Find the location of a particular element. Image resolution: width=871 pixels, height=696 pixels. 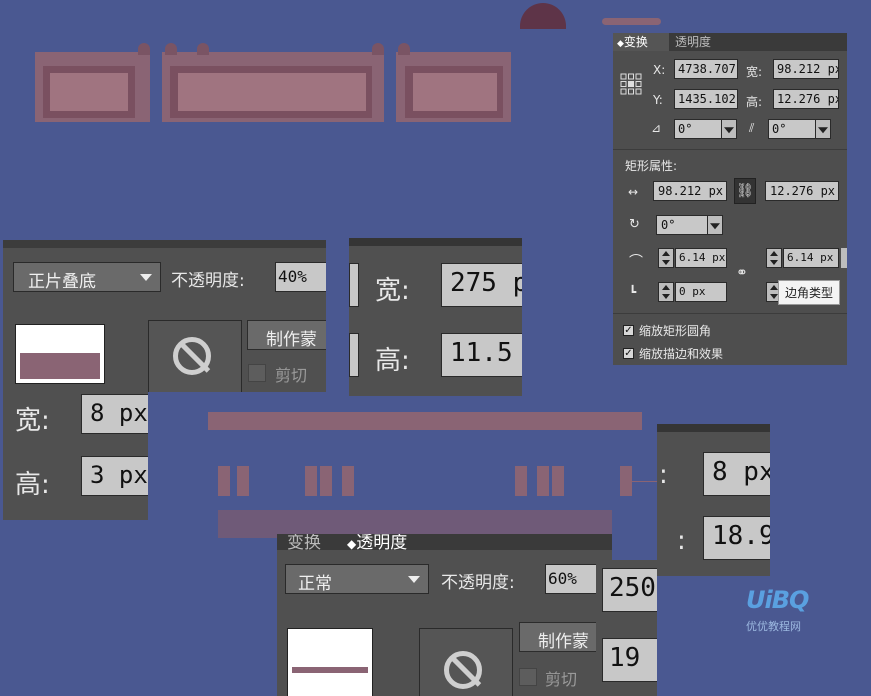

width-input: 98.212 px is located at coordinates (806, 69).